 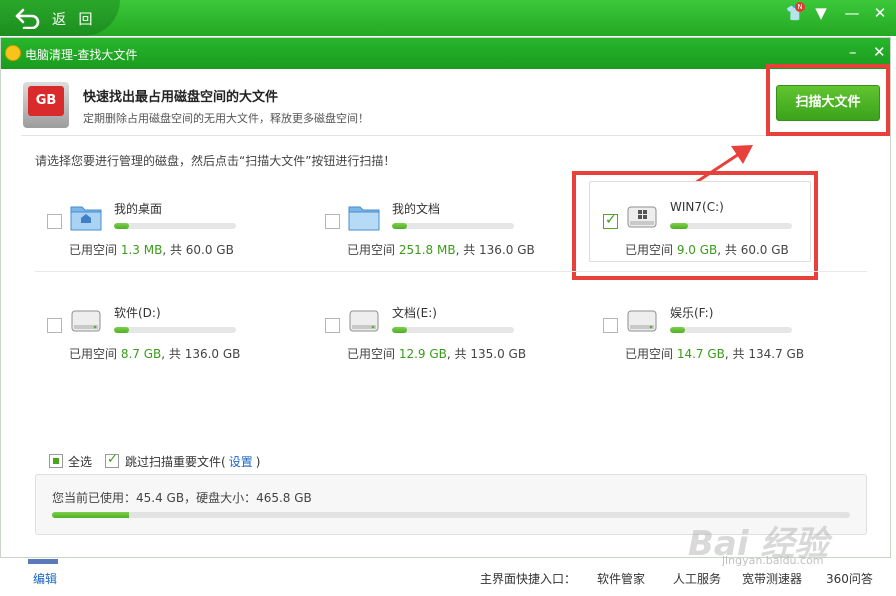 I want to click on usage-value: 251.8 MB, so click(x=427, y=250).